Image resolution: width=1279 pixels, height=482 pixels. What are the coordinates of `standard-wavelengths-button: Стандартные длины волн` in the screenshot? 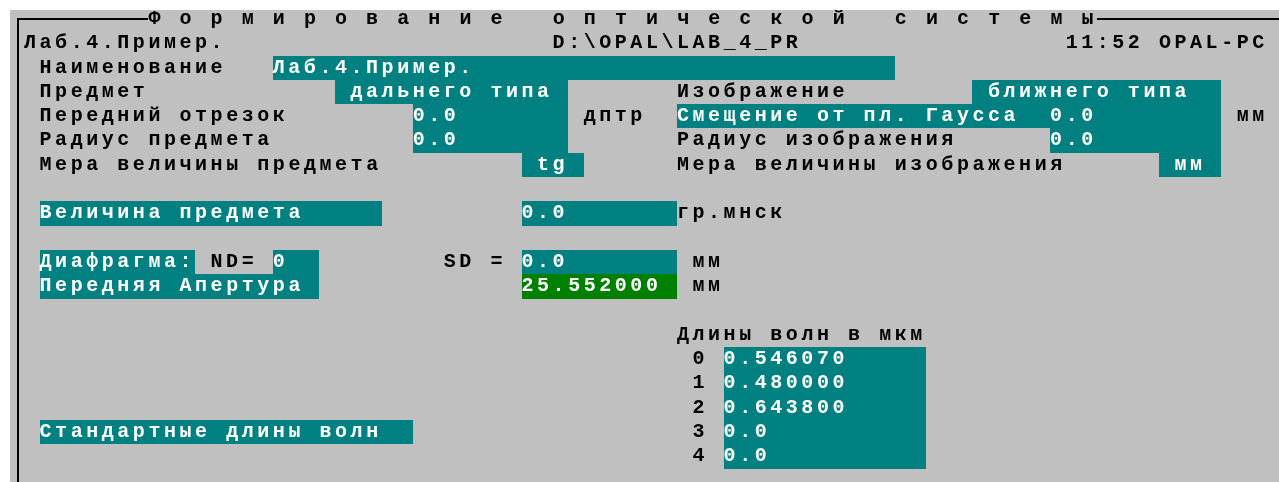 It's located at (226, 432).